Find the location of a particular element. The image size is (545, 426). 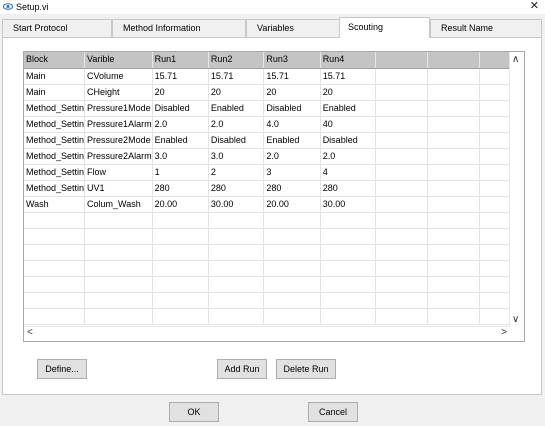

table-cell: Flow is located at coordinates (118, 172).